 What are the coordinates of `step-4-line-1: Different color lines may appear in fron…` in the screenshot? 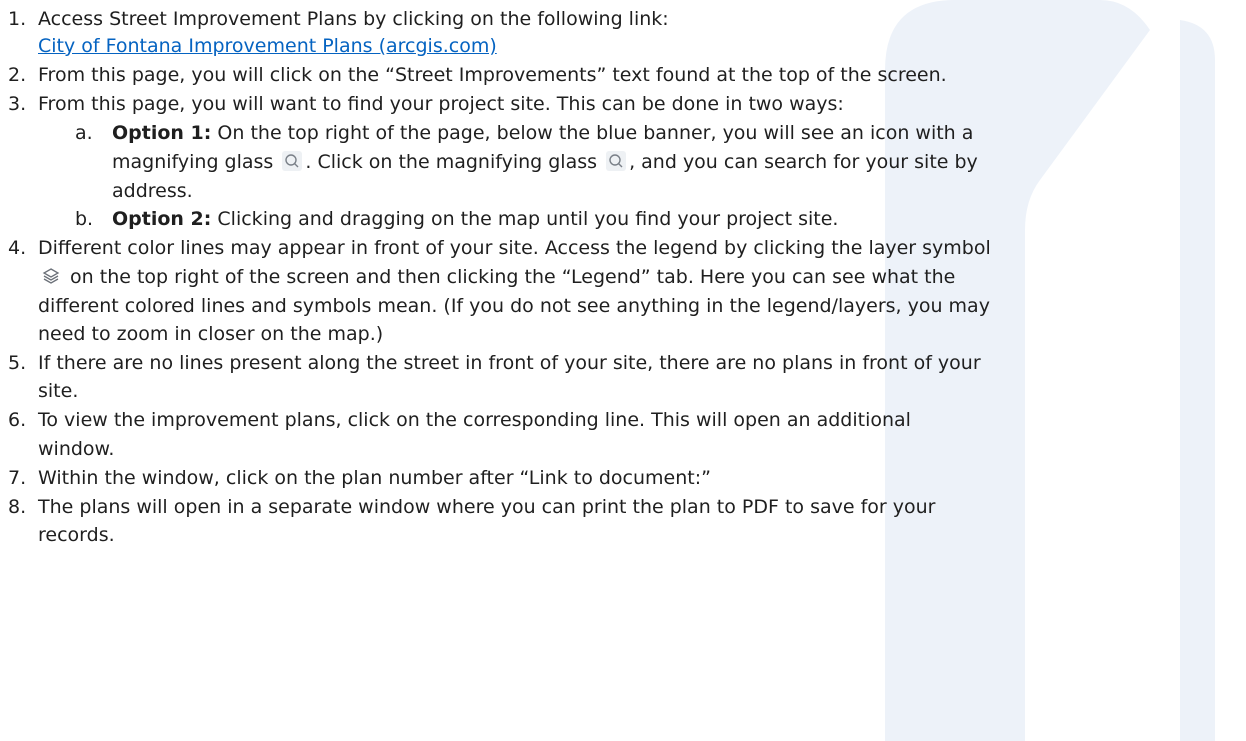 It's located at (514, 248).